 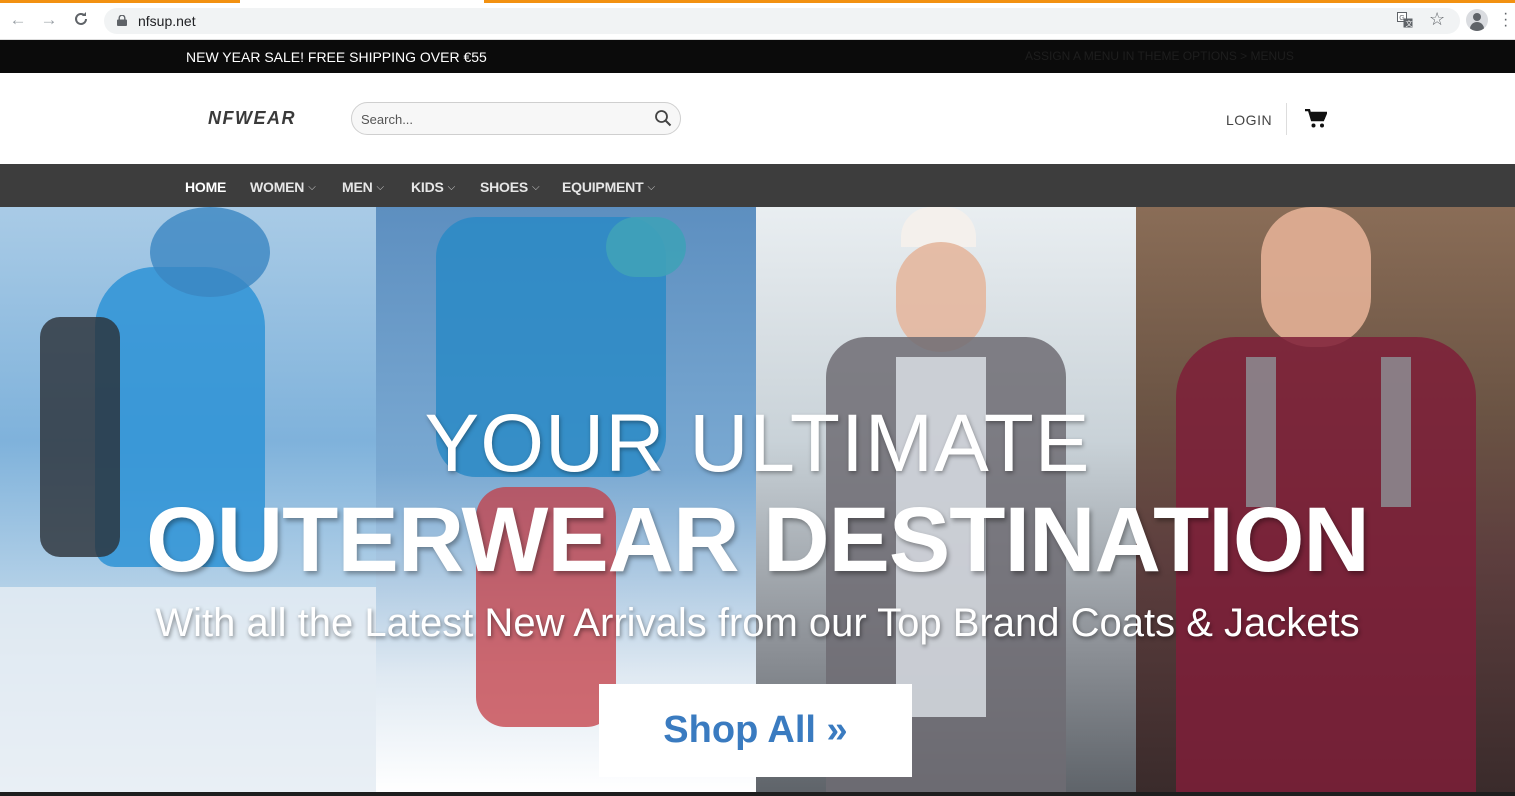 I want to click on search-input, so click(x=501, y=119).